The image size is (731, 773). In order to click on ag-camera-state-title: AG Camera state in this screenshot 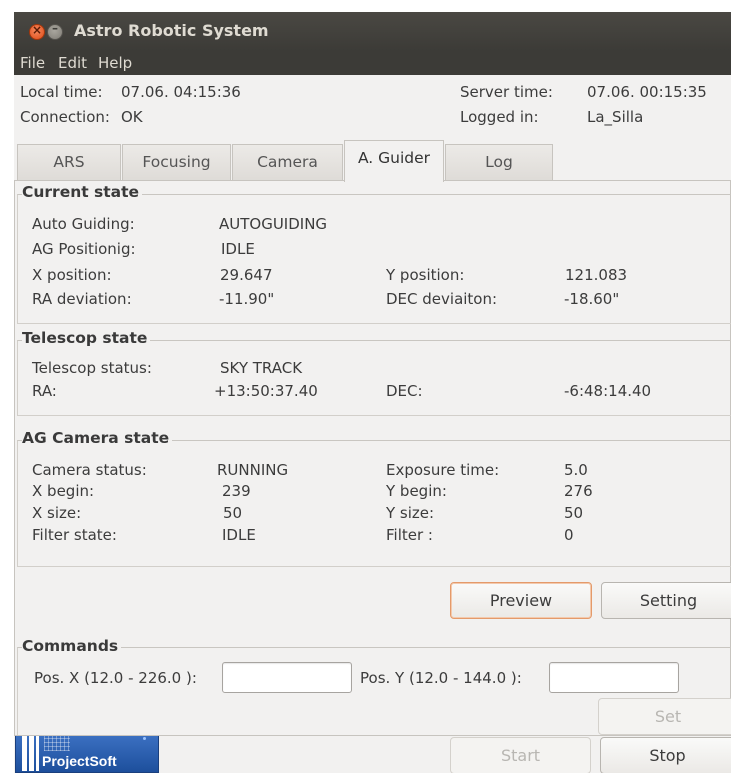, I will do `click(97, 438)`.